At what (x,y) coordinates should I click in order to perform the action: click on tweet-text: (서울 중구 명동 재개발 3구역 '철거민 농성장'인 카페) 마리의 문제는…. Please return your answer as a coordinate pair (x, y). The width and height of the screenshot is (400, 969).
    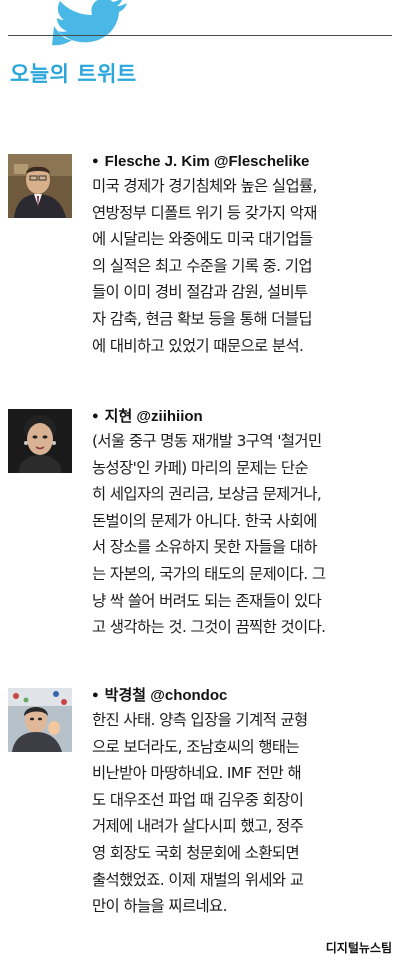
    Looking at the image, I should click on (209, 534).